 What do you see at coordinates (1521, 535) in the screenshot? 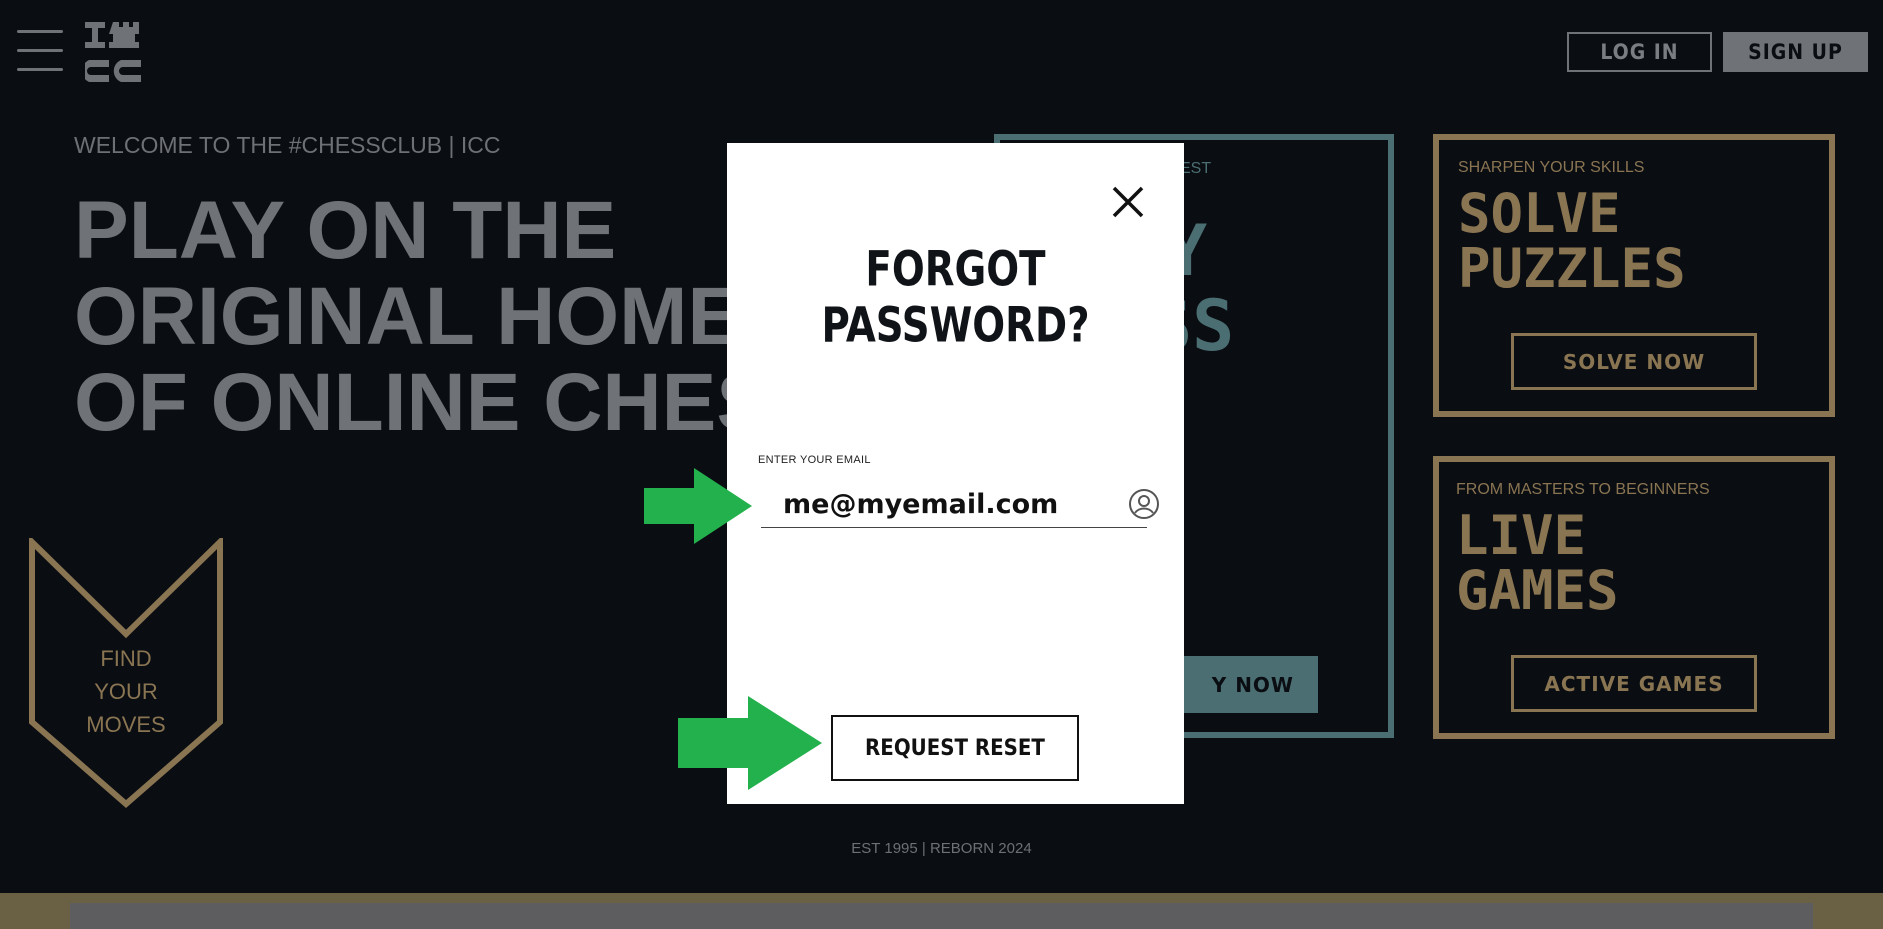
I see `games-title-line-1: LIVE` at bounding box center [1521, 535].